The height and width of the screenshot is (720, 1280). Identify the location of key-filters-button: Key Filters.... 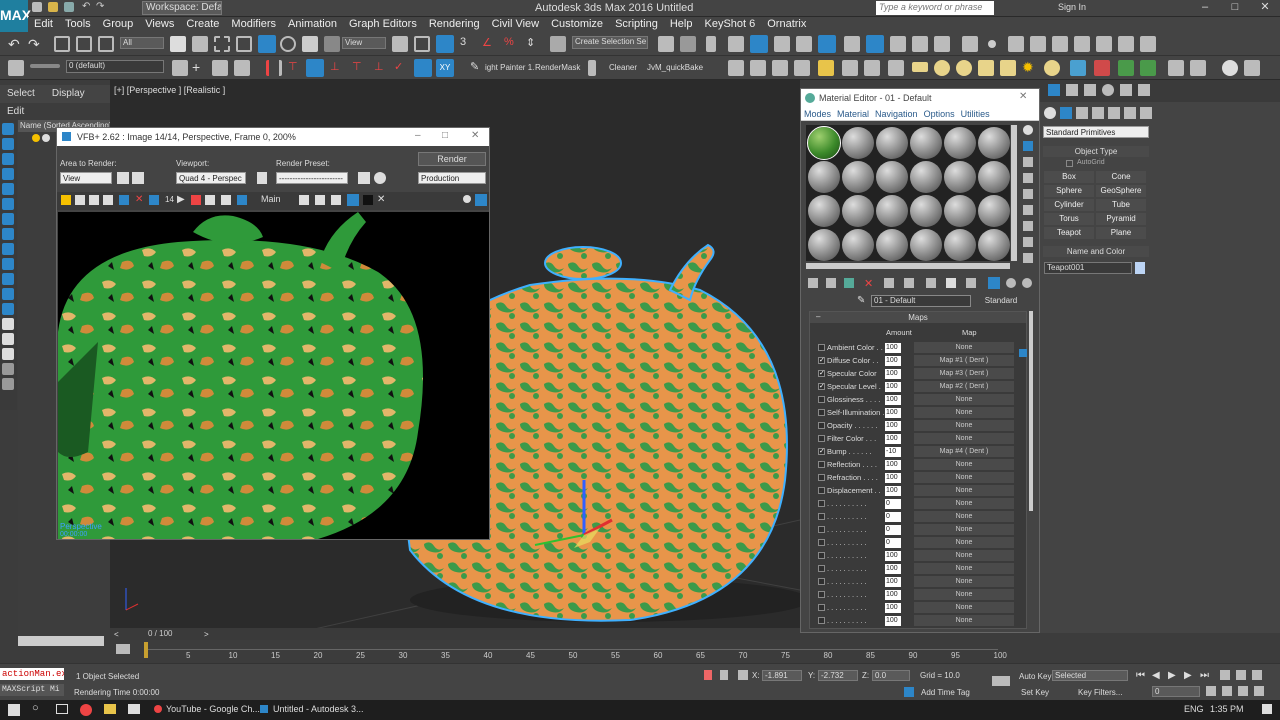
(1100, 692).